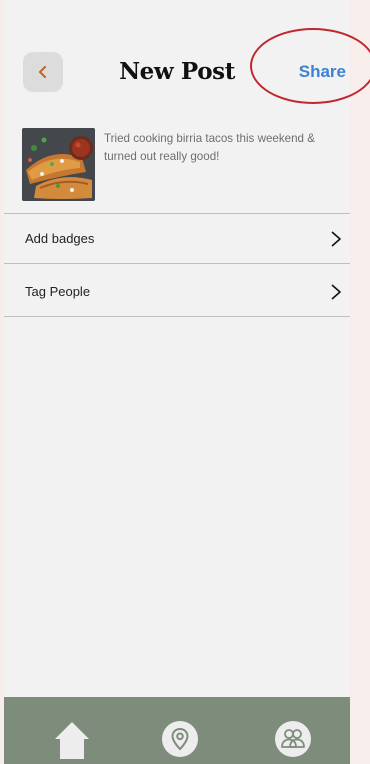  I want to click on tacos-photo, so click(58, 164).